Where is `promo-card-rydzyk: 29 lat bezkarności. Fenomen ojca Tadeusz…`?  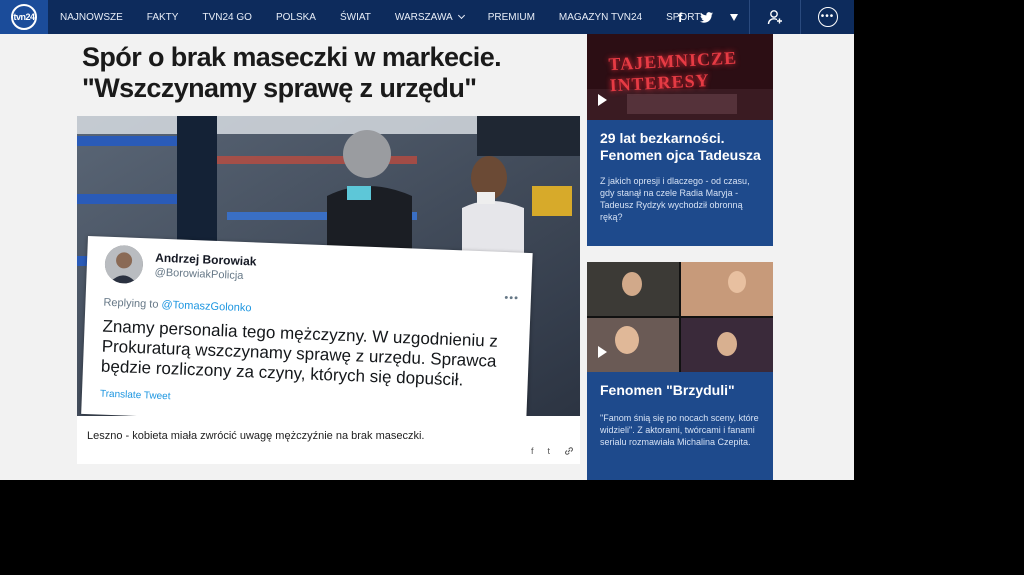 promo-card-rydzyk: 29 lat bezkarności. Fenomen ojca Tadeusz… is located at coordinates (680, 183).